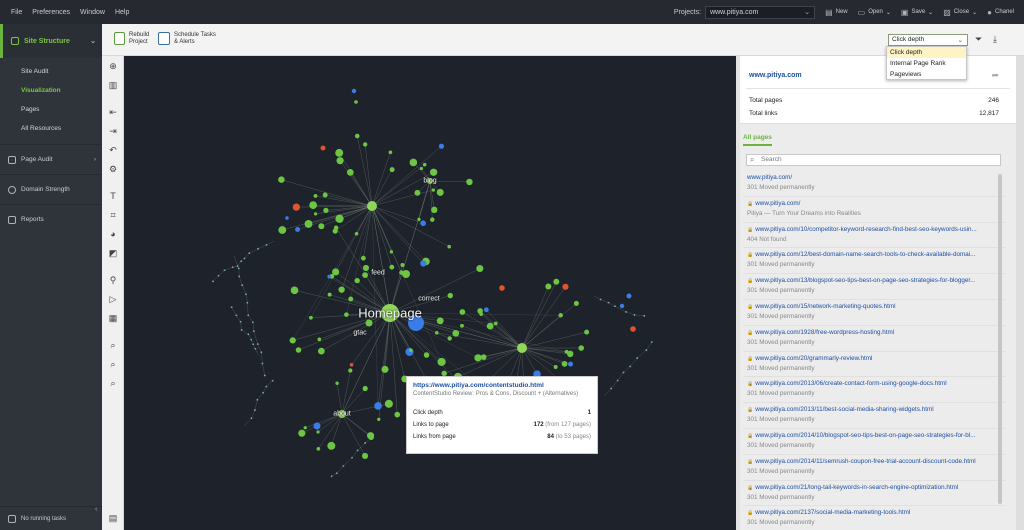 This screenshot has height=530, width=1024. Describe the element at coordinates (113, 66) in the screenshot. I see `add-node-icon: ⊕` at that location.